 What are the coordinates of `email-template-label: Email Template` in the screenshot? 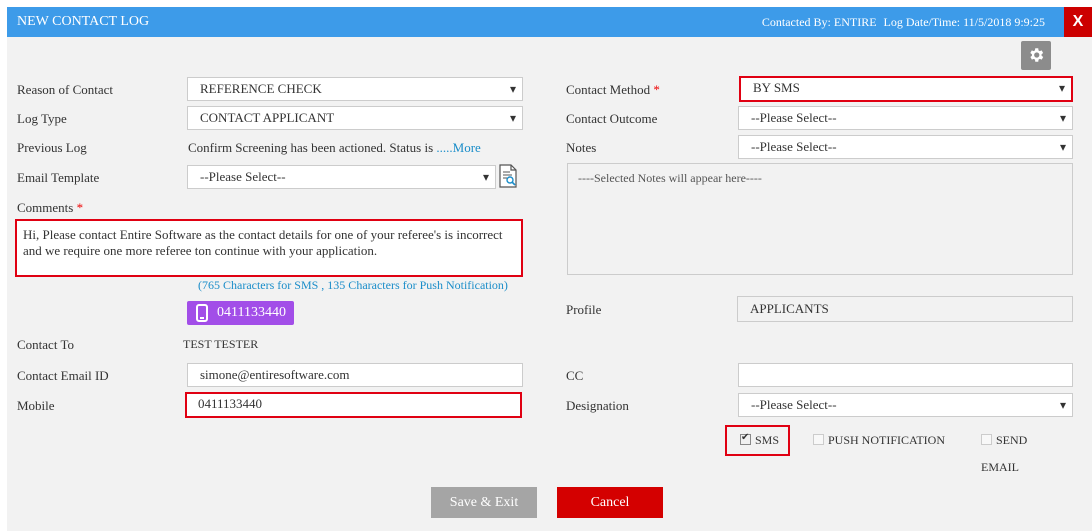 It's located at (58, 177).